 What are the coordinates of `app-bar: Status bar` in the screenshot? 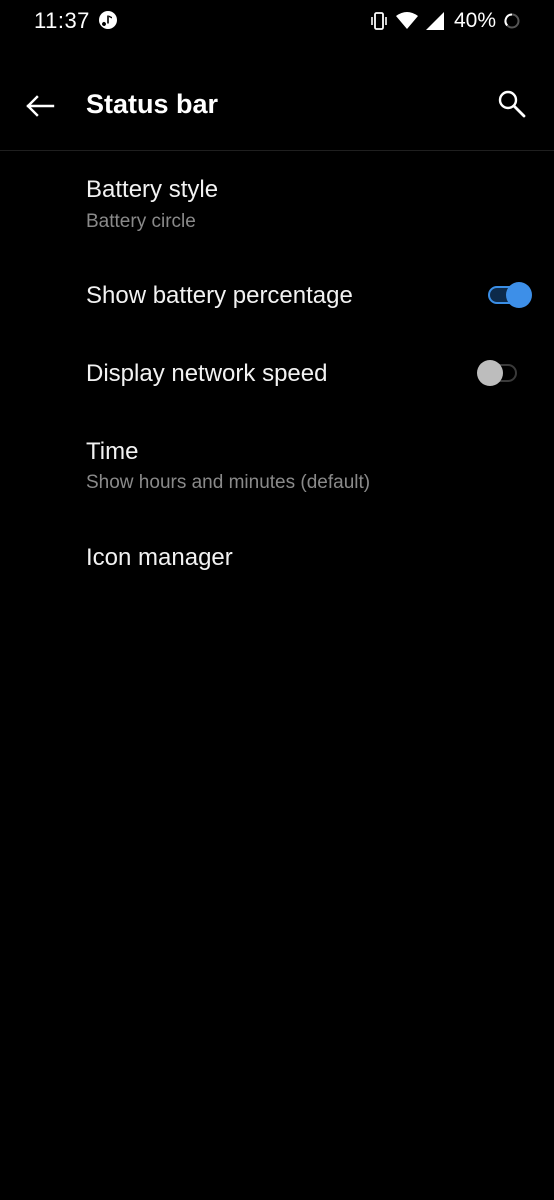 It's located at (277, 106).